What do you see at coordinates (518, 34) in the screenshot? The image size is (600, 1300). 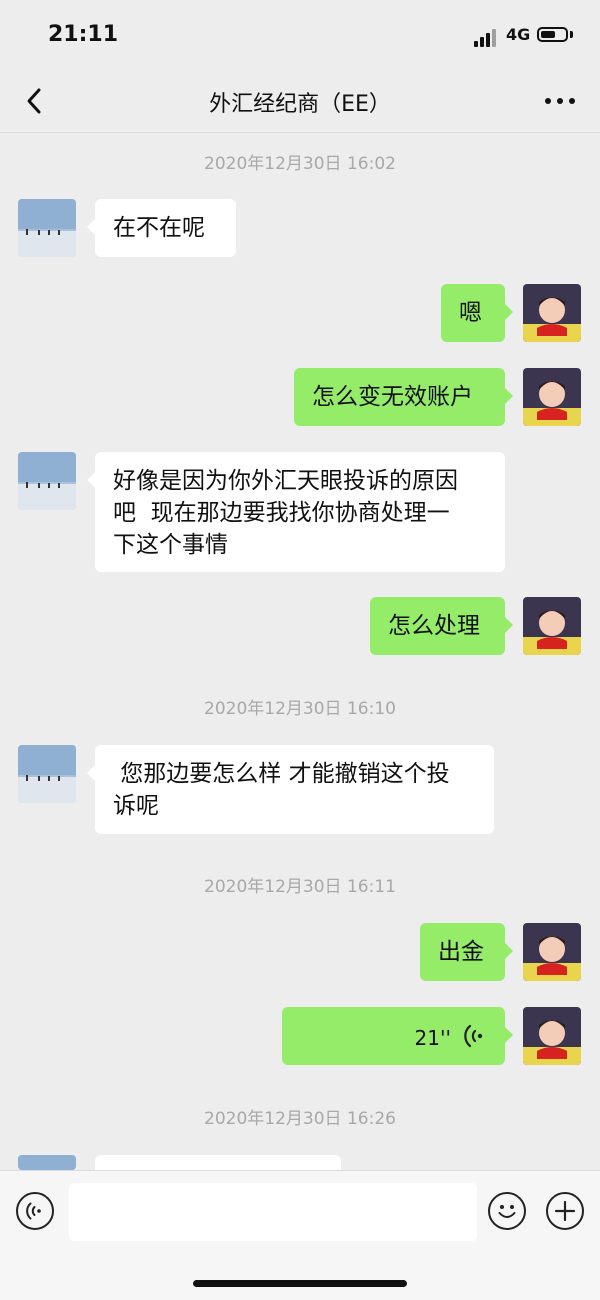 I see `network-label: 4G` at bounding box center [518, 34].